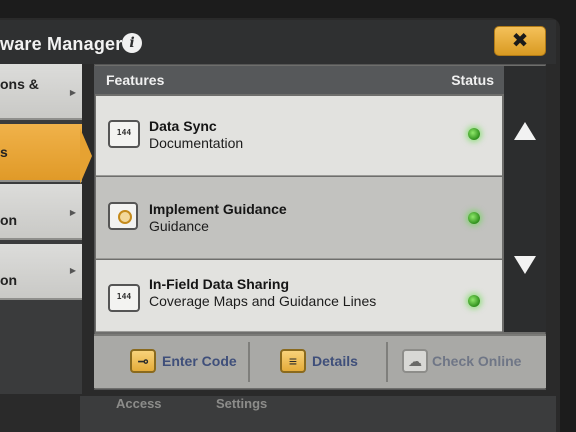  Describe the element at coordinates (415, 361) in the screenshot. I see `cloud-download-icon: ☁` at that location.